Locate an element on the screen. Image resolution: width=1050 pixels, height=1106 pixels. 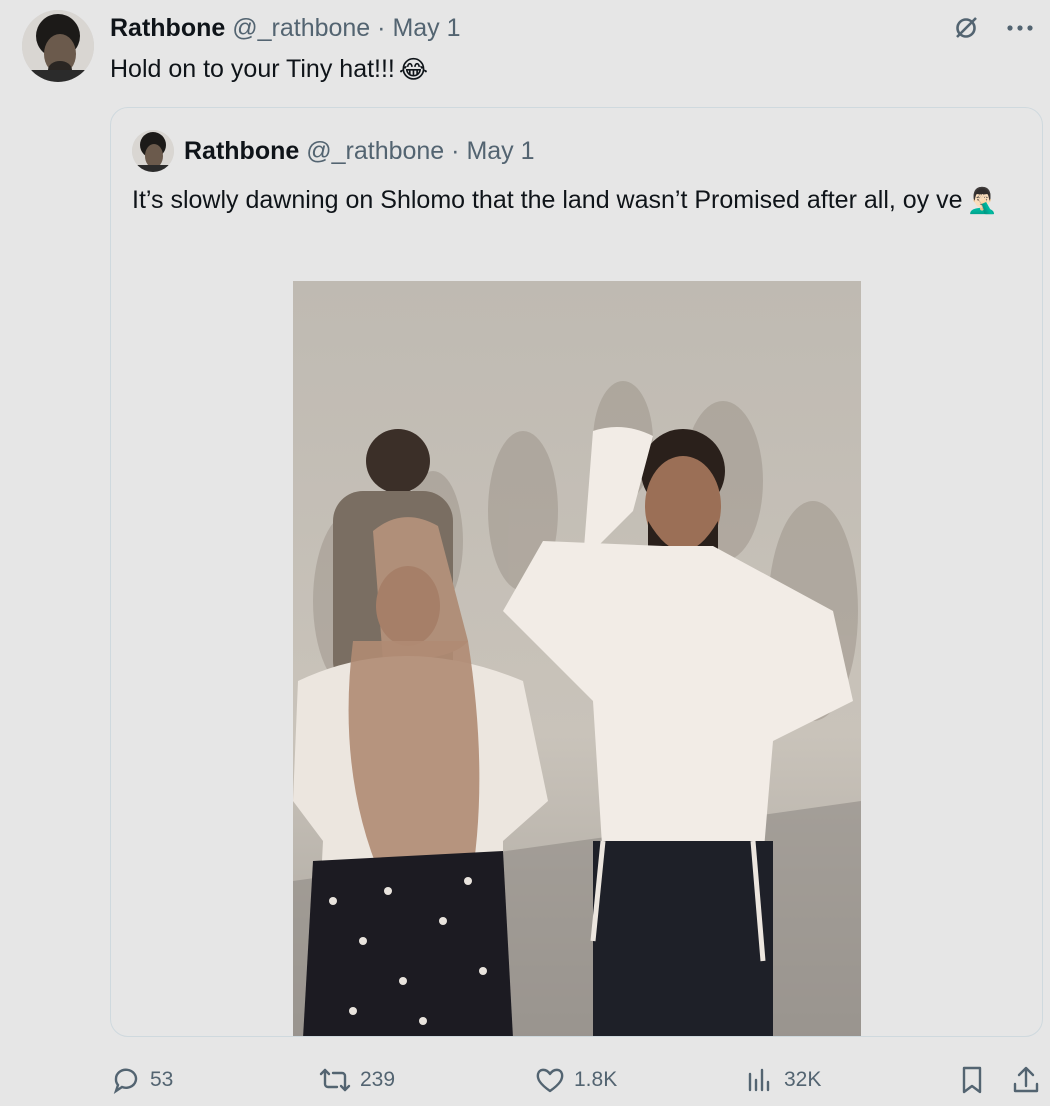
bookmark-icon is located at coordinates (972, 1080).